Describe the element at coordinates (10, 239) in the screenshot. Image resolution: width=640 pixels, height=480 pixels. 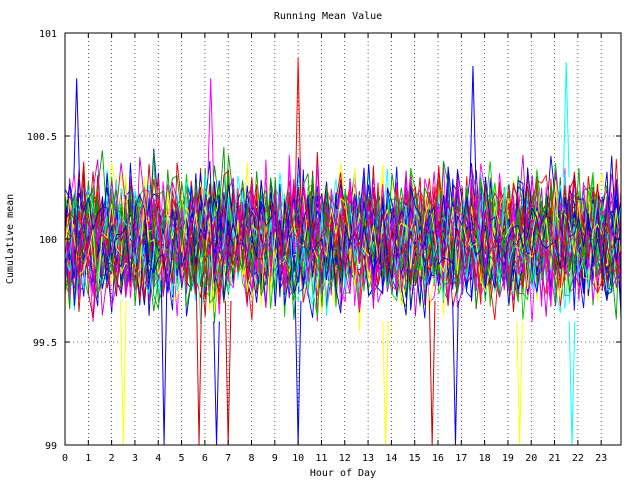
I see `y-axis-label: Cumulative mean` at that location.